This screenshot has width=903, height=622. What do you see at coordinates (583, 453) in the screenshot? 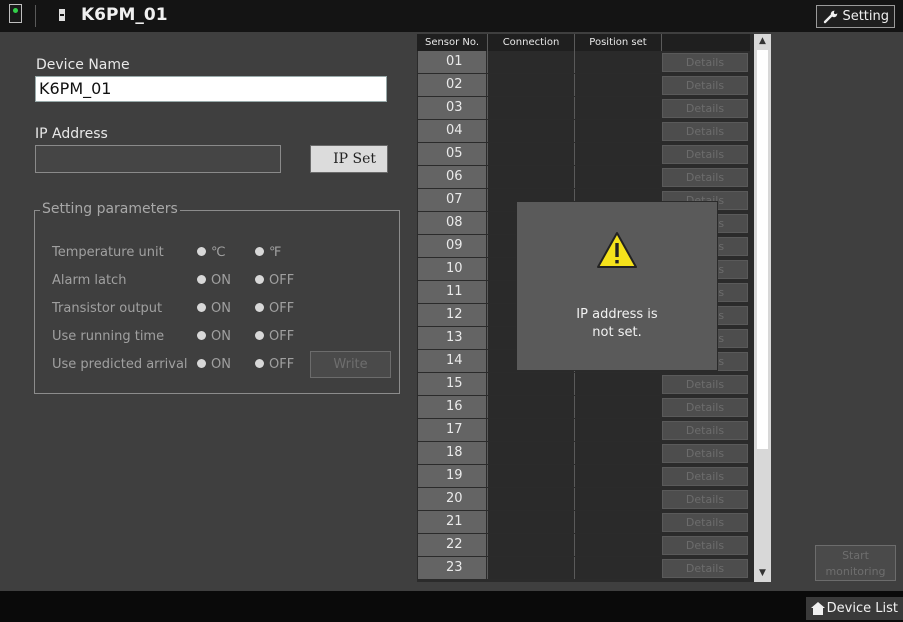
I see `table-row: 18 Details` at bounding box center [583, 453].